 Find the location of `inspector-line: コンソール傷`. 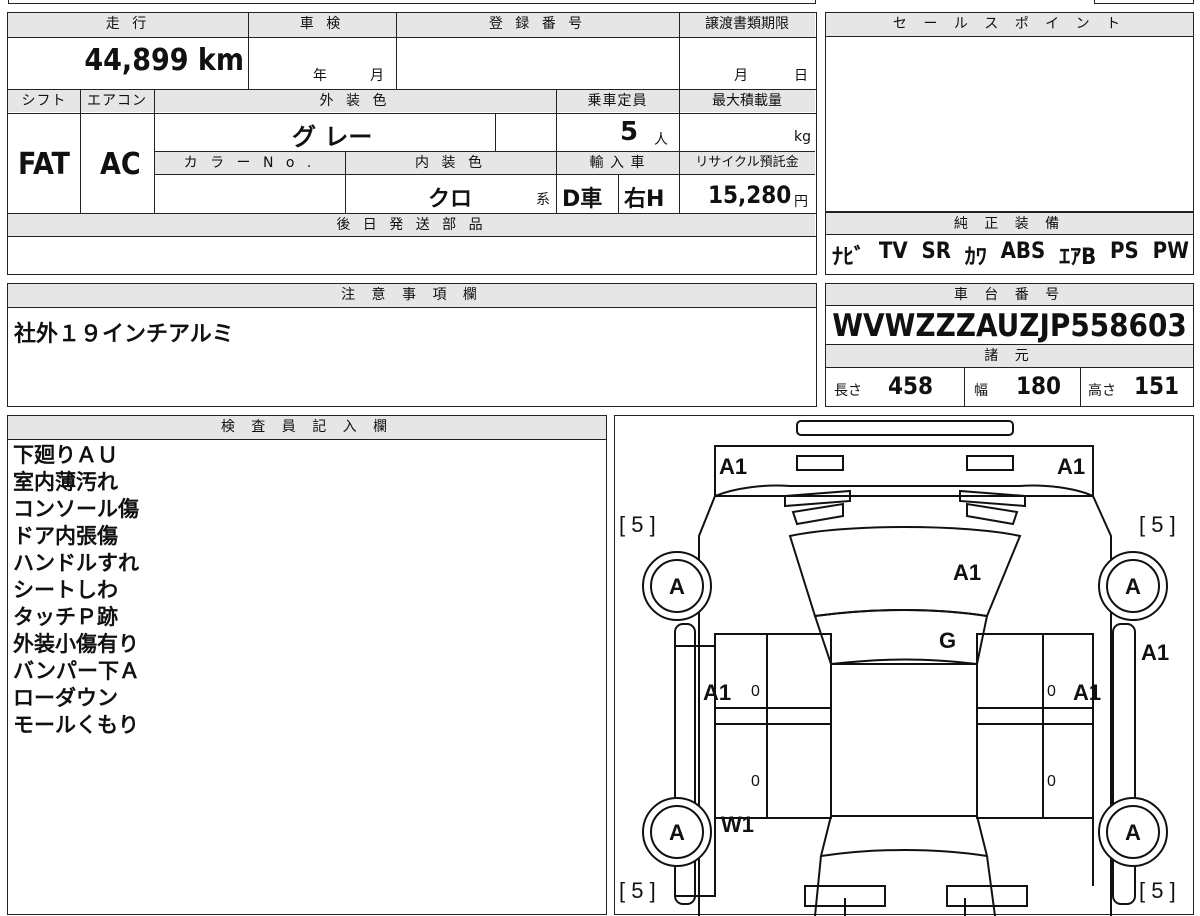

inspector-line: コンソール傷 is located at coordinates (76, 509).